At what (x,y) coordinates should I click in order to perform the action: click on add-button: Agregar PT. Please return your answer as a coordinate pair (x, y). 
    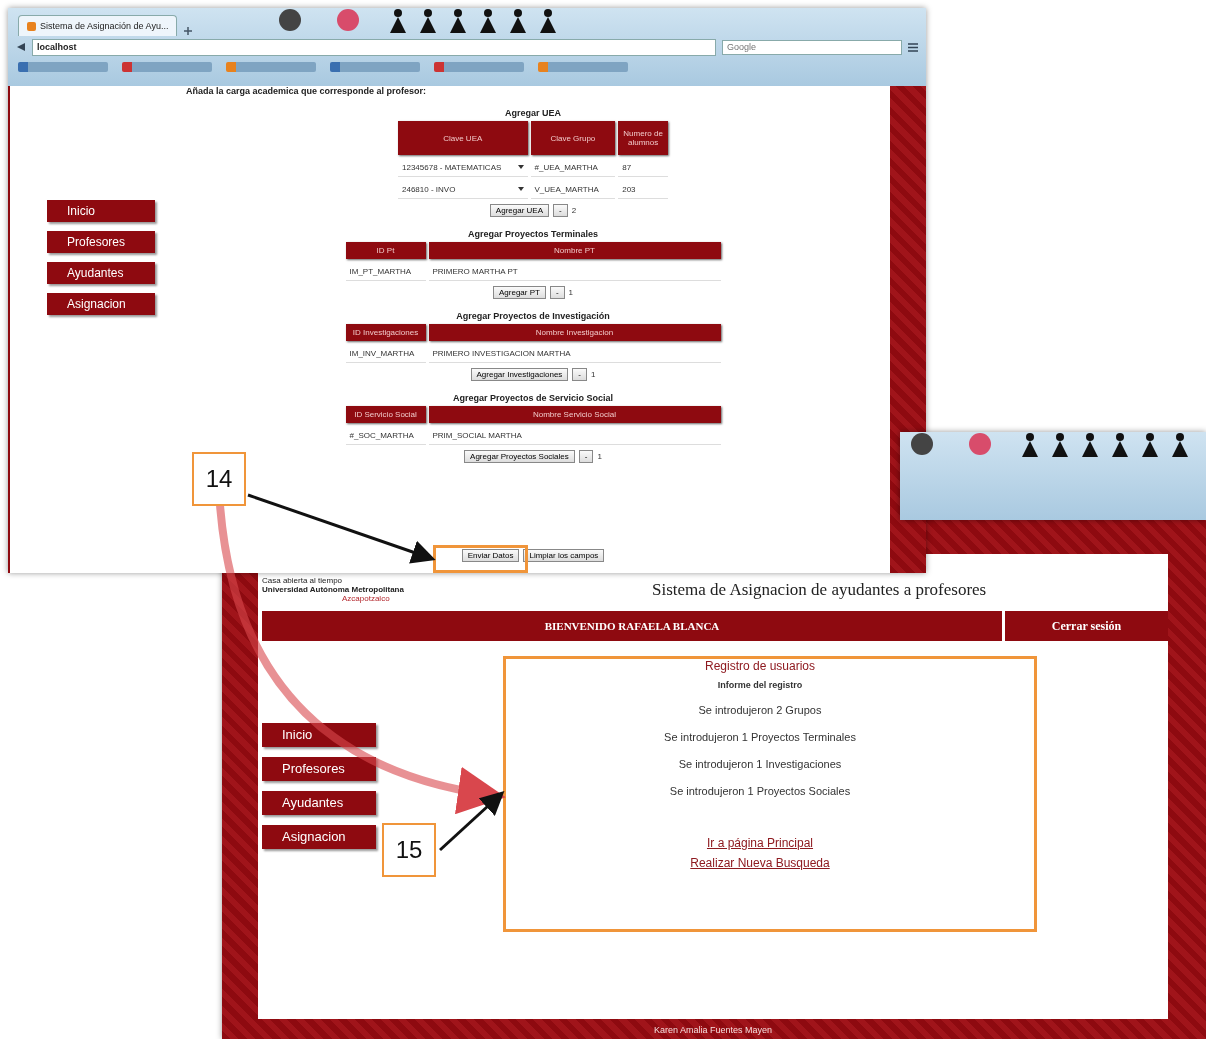
    Looking at the image, I should click on (519, 292).